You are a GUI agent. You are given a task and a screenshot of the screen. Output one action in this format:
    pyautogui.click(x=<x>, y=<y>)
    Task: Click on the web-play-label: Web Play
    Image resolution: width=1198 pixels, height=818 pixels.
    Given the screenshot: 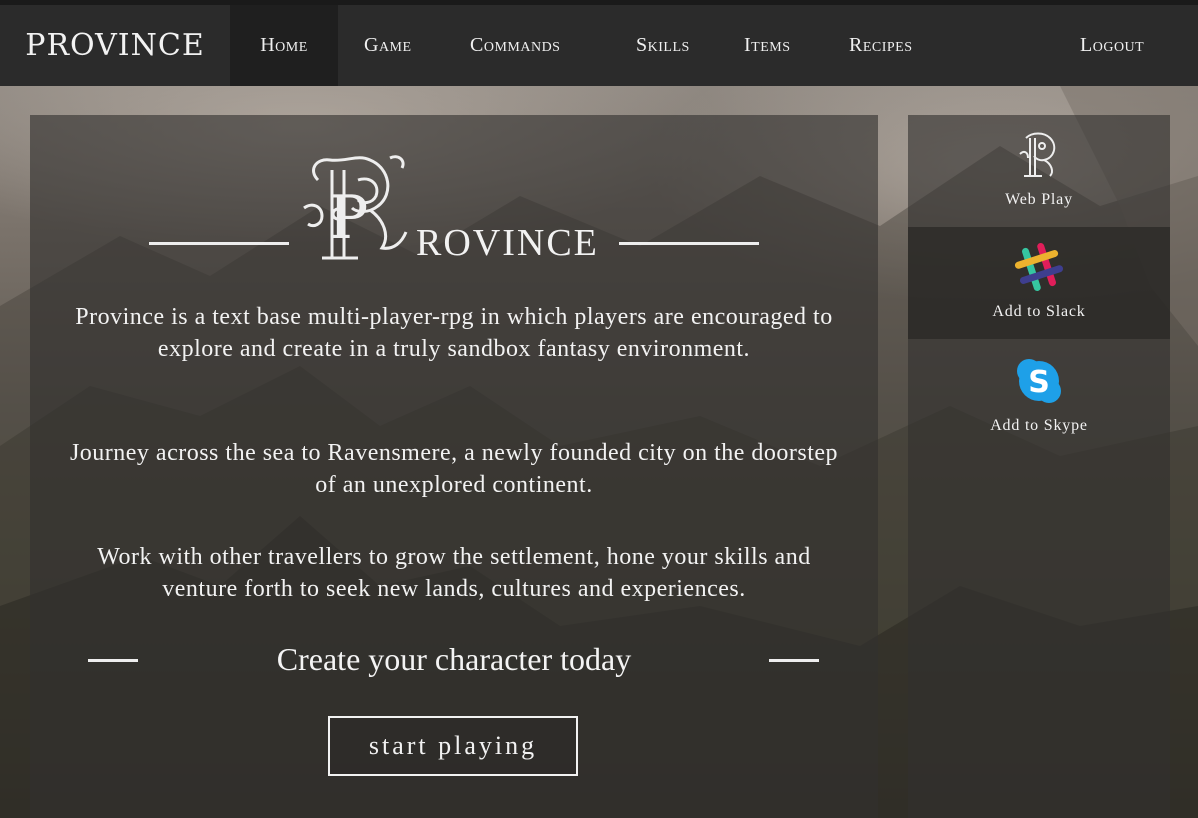 What is the action you would take?
    pyautogui.click(x=1039, y=199)
    